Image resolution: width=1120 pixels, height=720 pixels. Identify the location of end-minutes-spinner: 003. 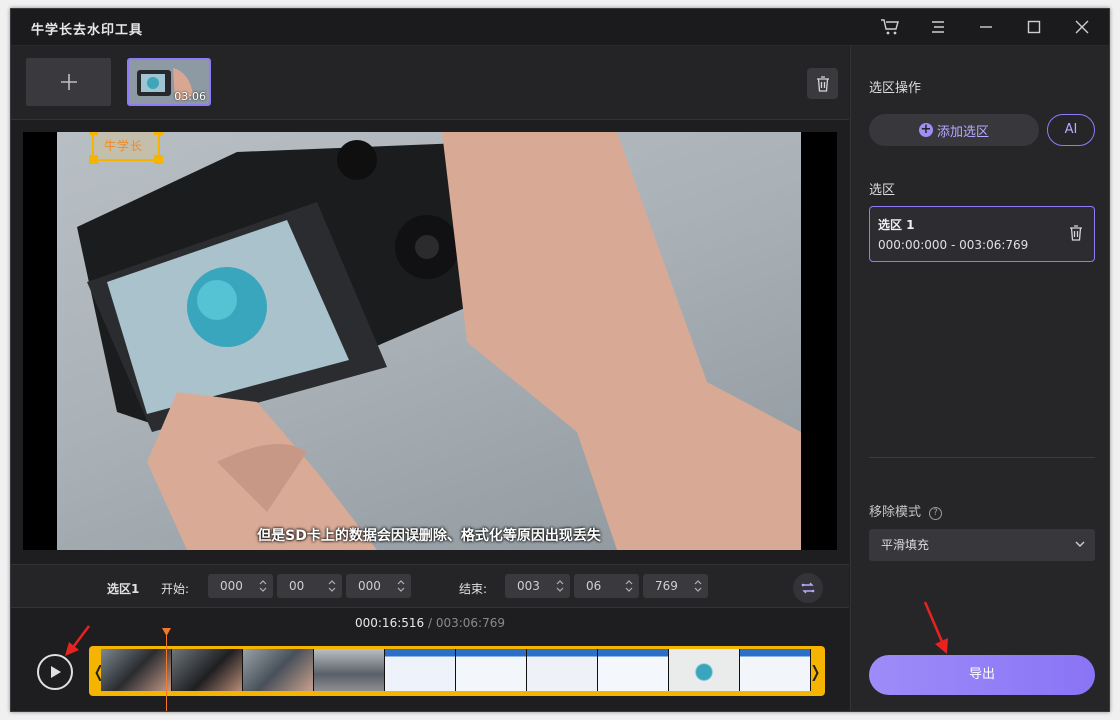
(537, 586).